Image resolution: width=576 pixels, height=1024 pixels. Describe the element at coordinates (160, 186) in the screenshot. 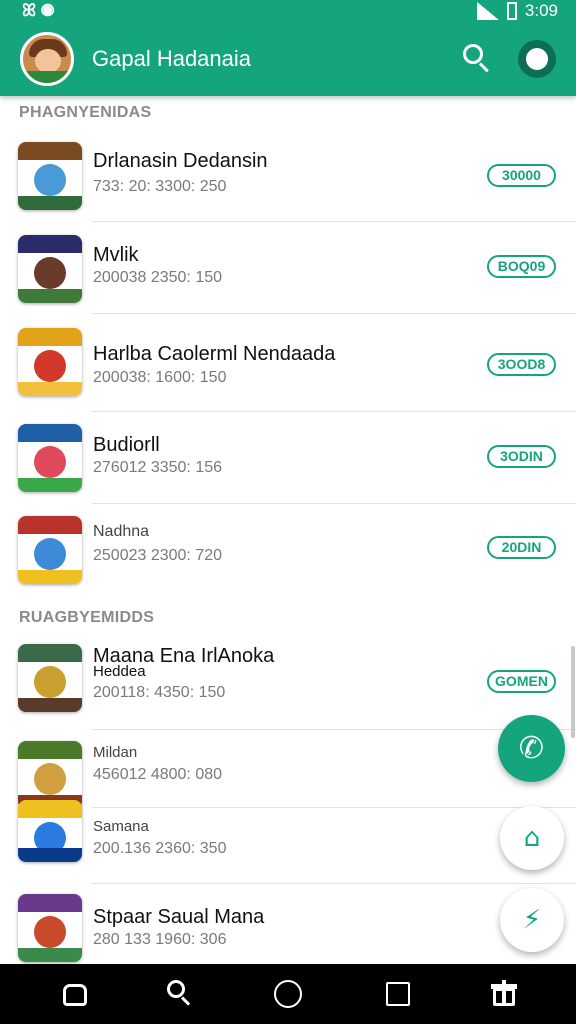

I see `app-meta: 733: 20: 3300: 250` at that location.